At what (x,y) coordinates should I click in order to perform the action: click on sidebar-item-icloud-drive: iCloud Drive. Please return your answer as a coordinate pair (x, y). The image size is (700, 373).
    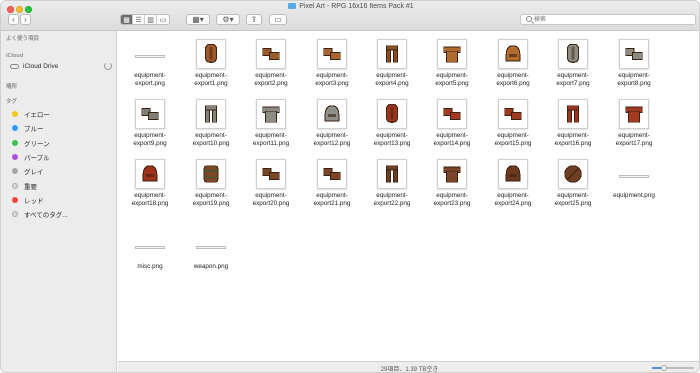
    Looking at the image, I should click on (59, 66).